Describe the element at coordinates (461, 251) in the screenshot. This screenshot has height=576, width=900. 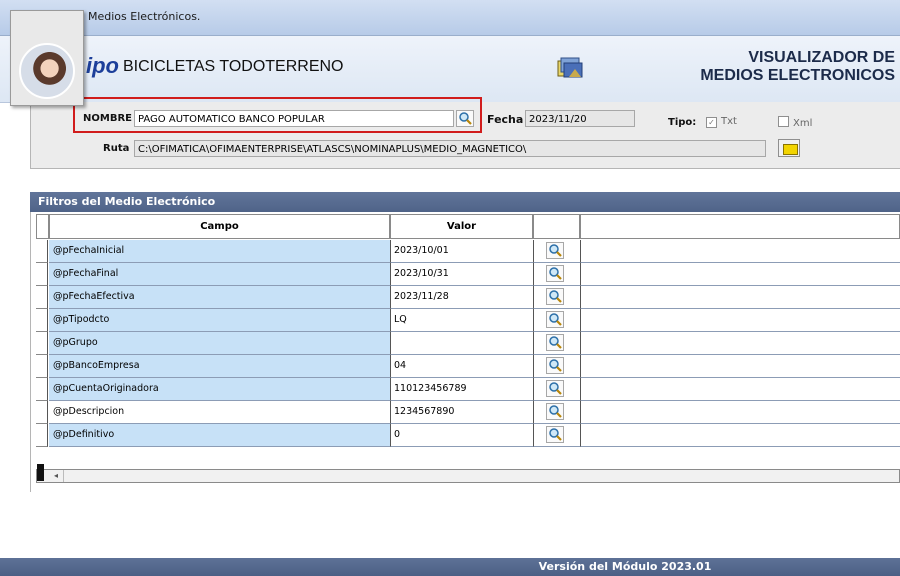
I see `valor-cell: 2023/10/01` at that location.